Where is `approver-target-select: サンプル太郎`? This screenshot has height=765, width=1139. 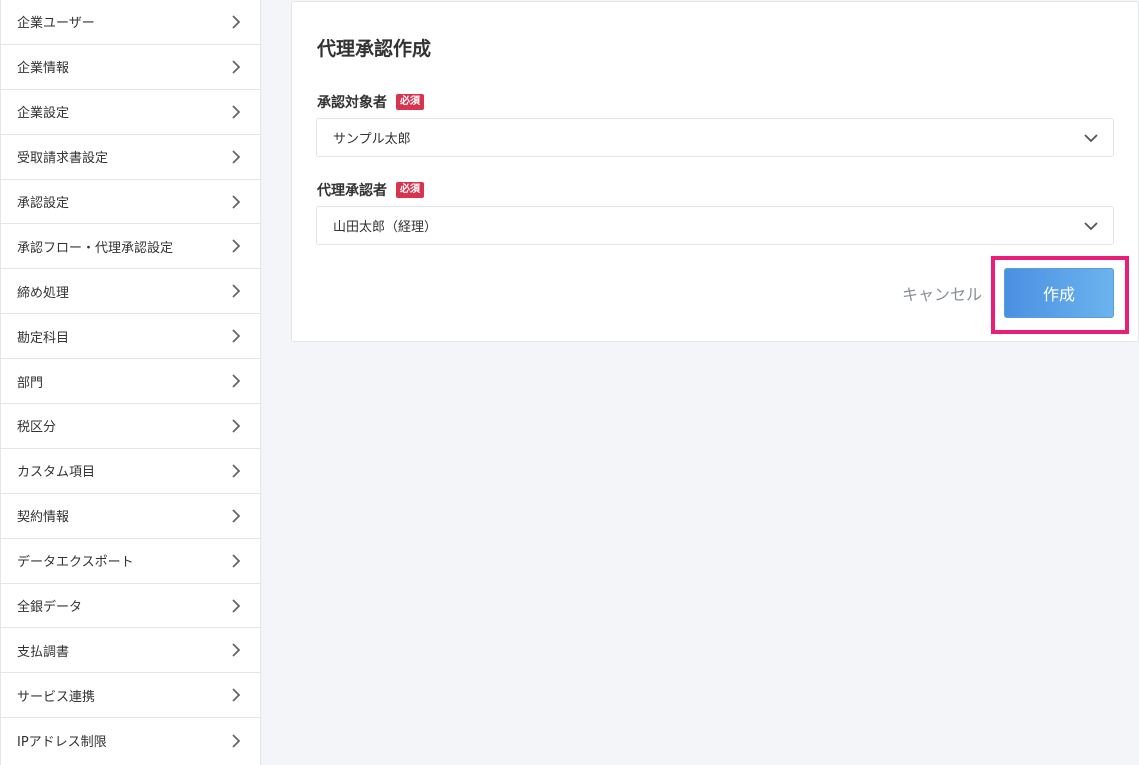 approver-target-select: サンプル太郎 is located at coordinates (715, 137).